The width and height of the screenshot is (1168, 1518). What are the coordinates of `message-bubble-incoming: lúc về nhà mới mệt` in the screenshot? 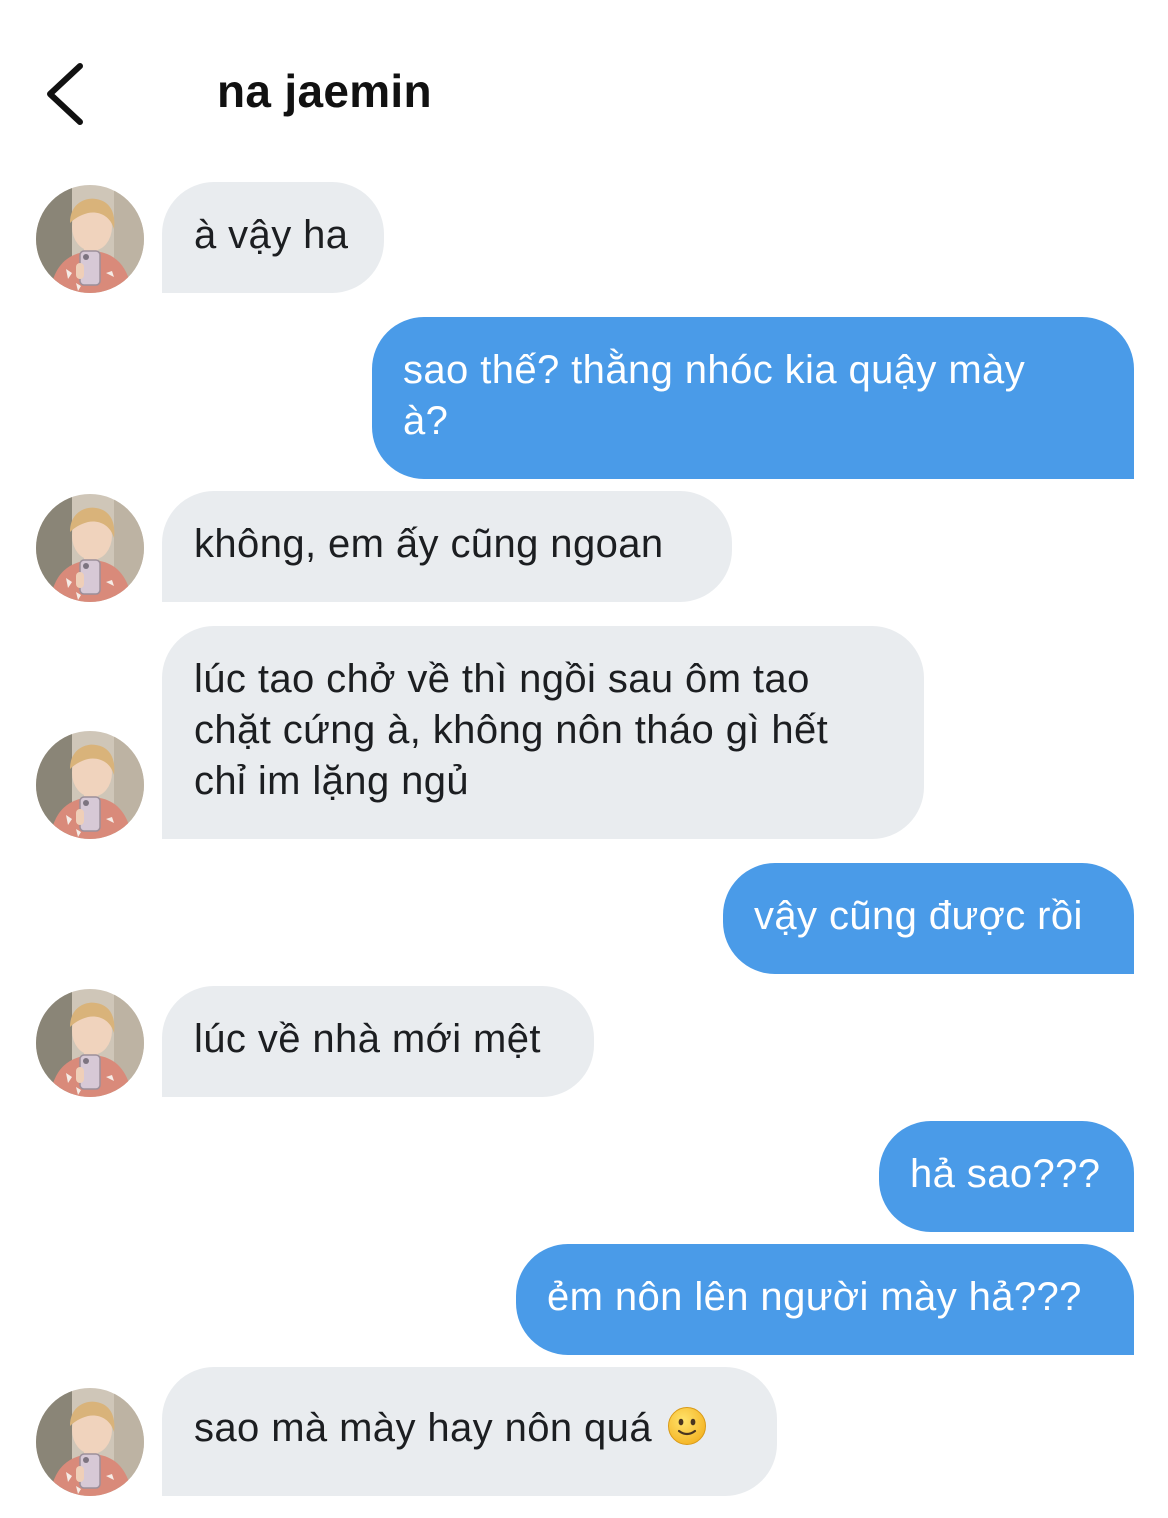 It's located at (378, 1041).